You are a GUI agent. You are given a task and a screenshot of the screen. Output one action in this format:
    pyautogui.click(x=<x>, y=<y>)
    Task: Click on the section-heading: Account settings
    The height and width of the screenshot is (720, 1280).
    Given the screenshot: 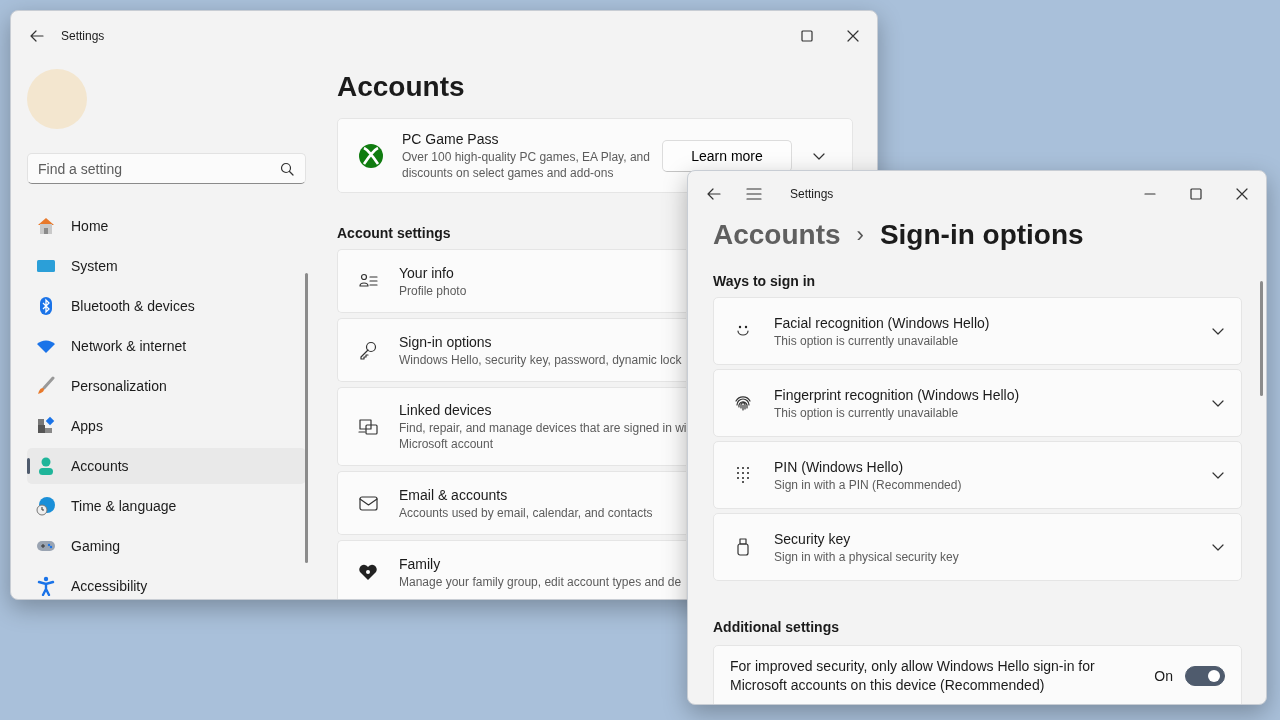 What is the action you would take?
    pyautogui.click(x=394, y=233)
    